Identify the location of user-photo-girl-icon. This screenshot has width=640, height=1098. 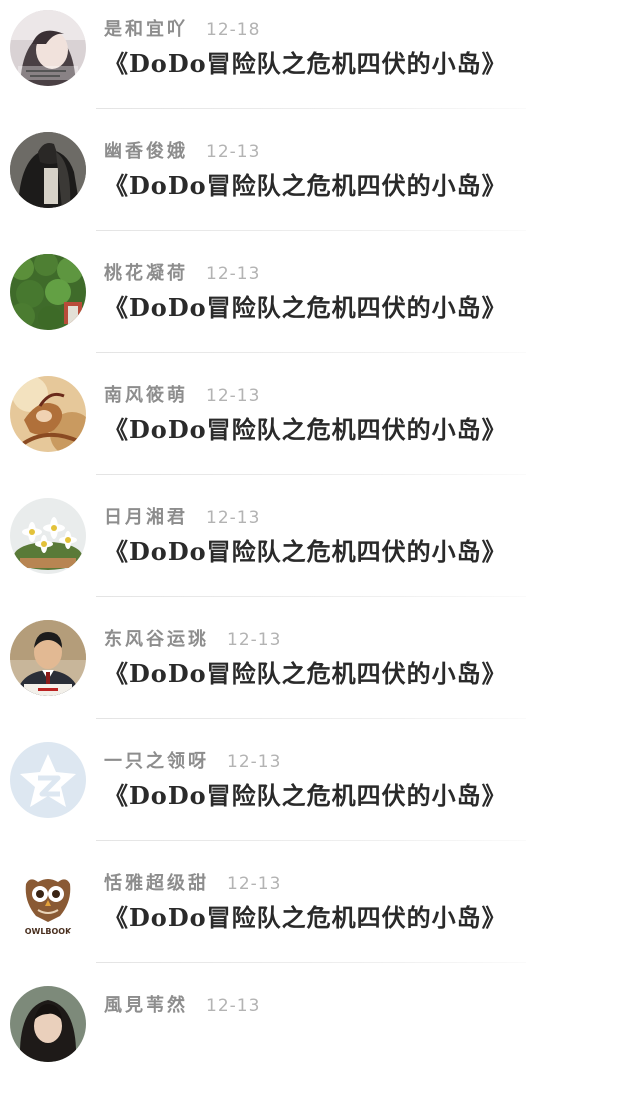
(48, 48).